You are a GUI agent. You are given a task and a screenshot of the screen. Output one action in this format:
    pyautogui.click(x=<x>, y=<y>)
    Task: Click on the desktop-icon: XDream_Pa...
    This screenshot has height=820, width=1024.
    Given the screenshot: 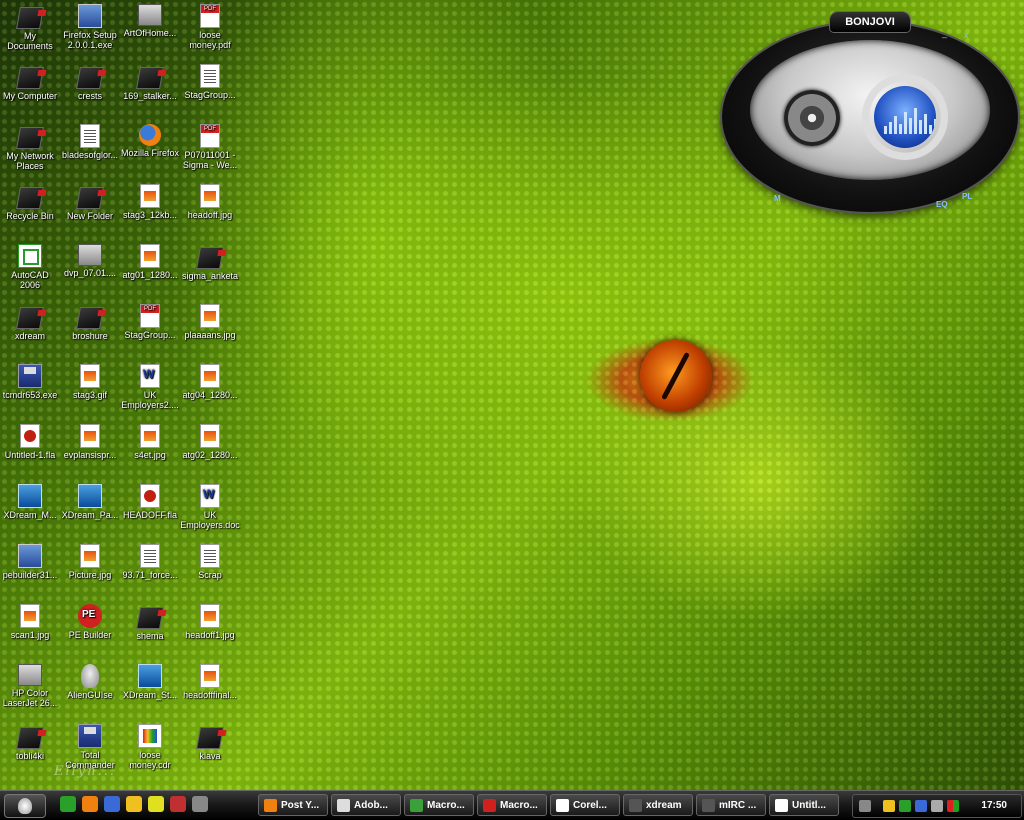 What is the action you would take?
    pyautogui.click(x=90, y=502)
    